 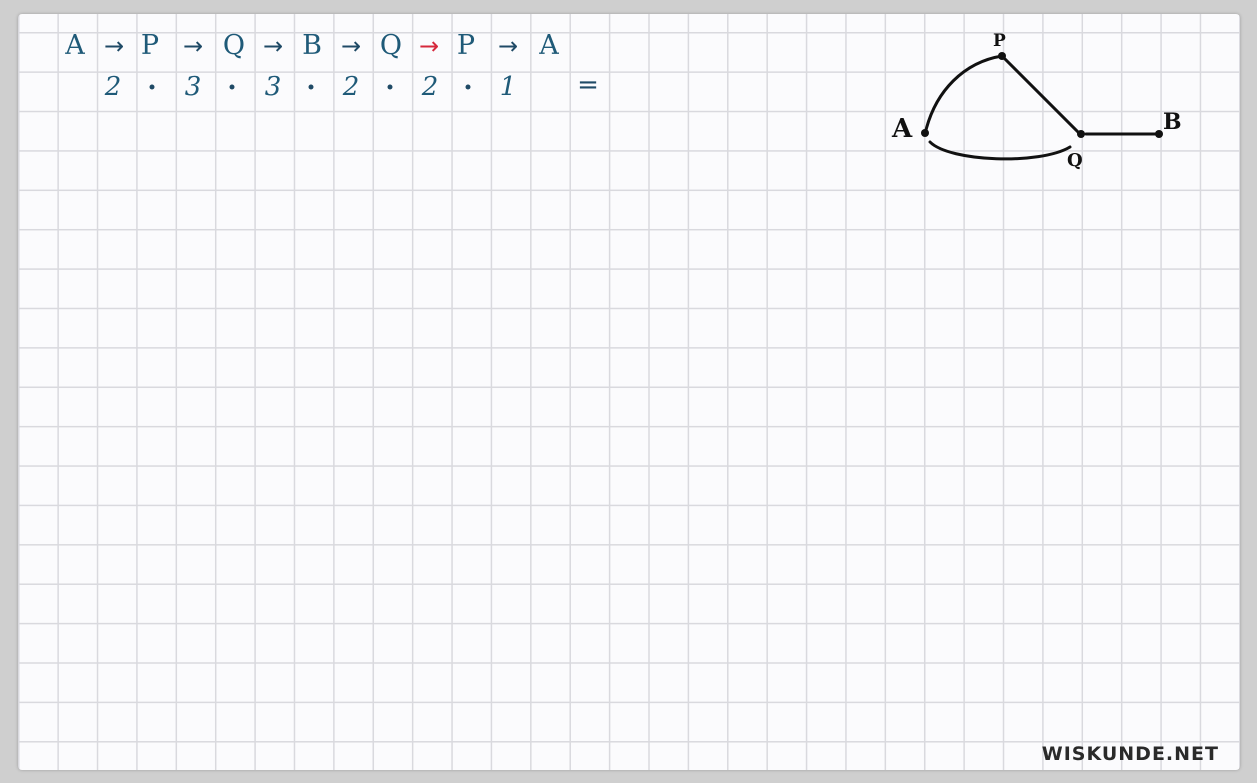 What do you see at coordinates (925, 133) in the screenshot?
I see `node-a-dot` at bounding box center [925, 133].